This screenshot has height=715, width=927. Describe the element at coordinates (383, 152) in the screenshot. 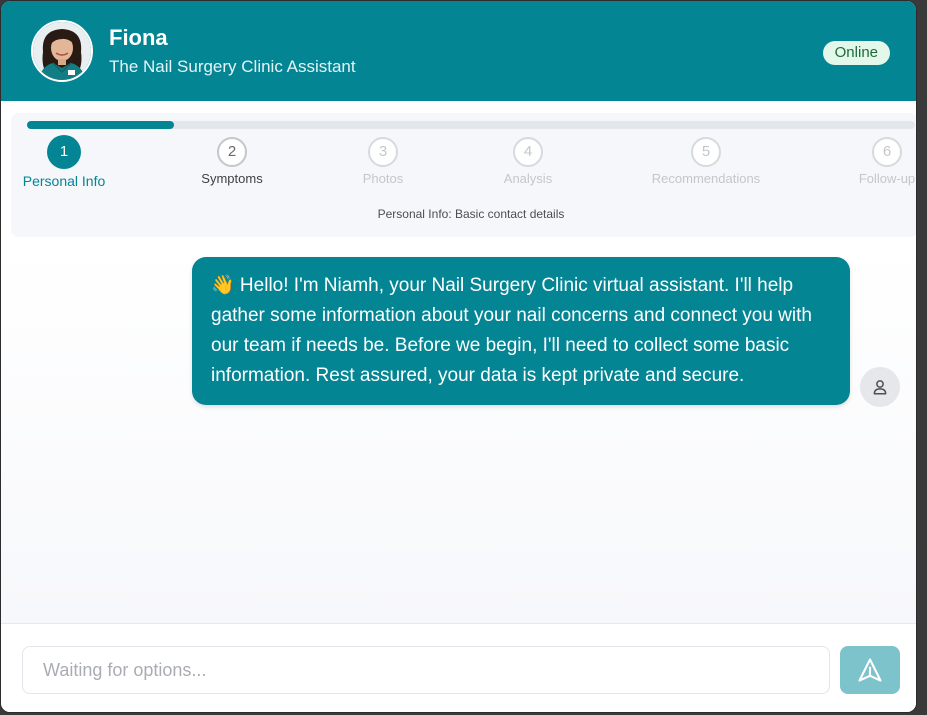

I see `step-number: 3` at that location.